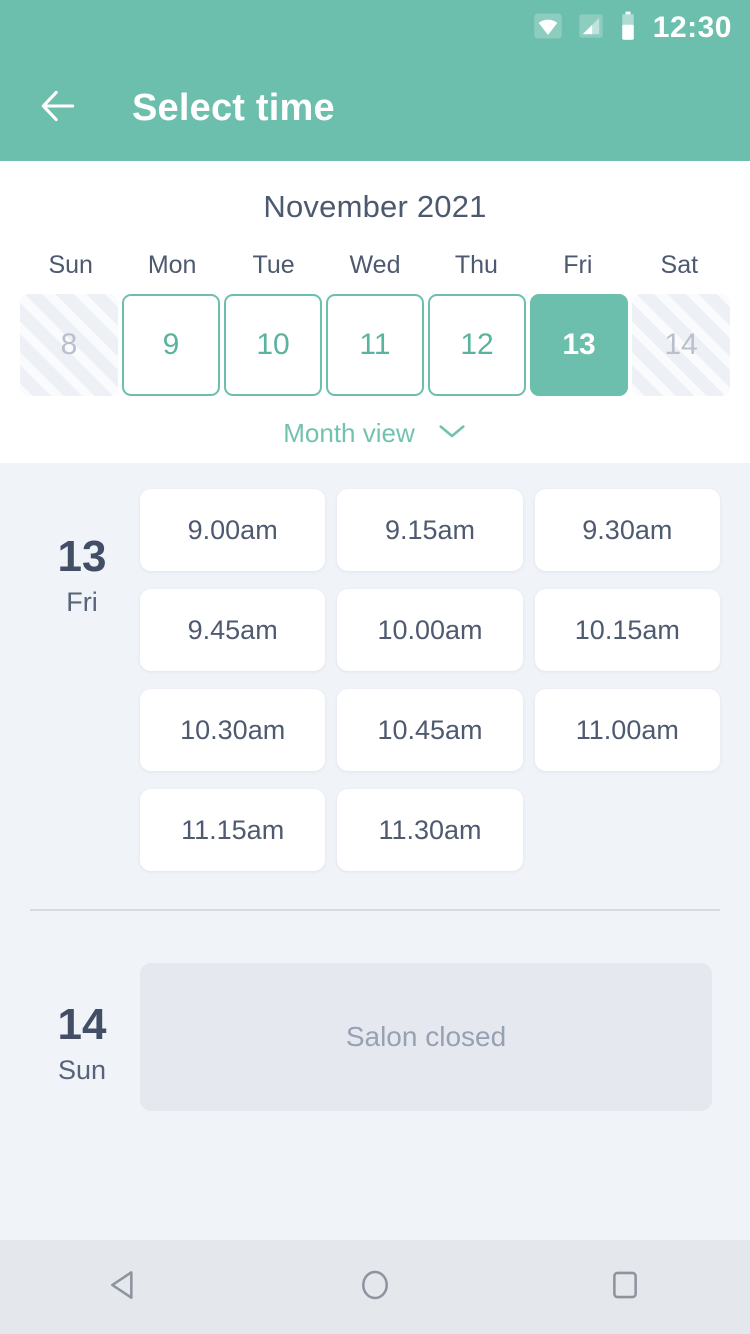 The height and width of the screenshot is (1334, 750). Describe the element at coordinates (375, 28) in the screenshot. I see `status-bar: 12:30` at that location.